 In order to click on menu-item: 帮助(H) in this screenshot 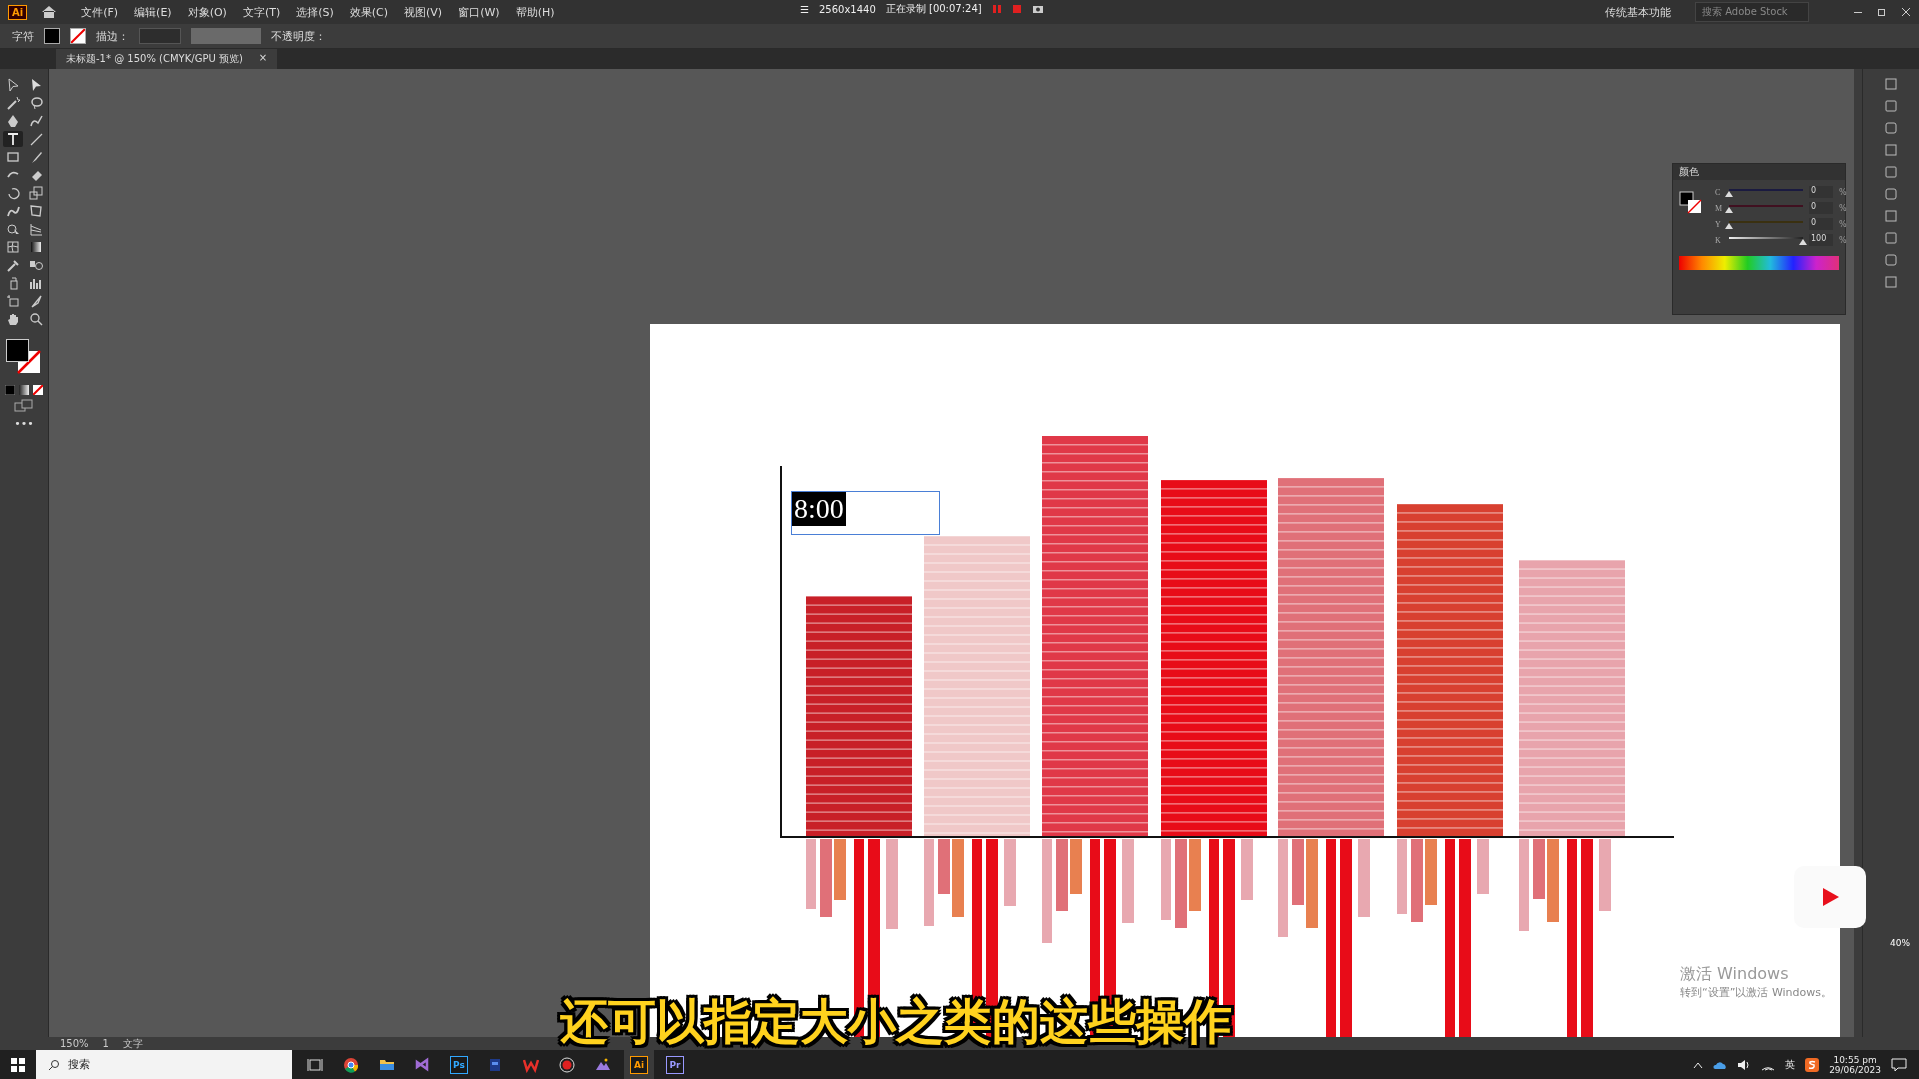, I will do `click(535, 12)`.